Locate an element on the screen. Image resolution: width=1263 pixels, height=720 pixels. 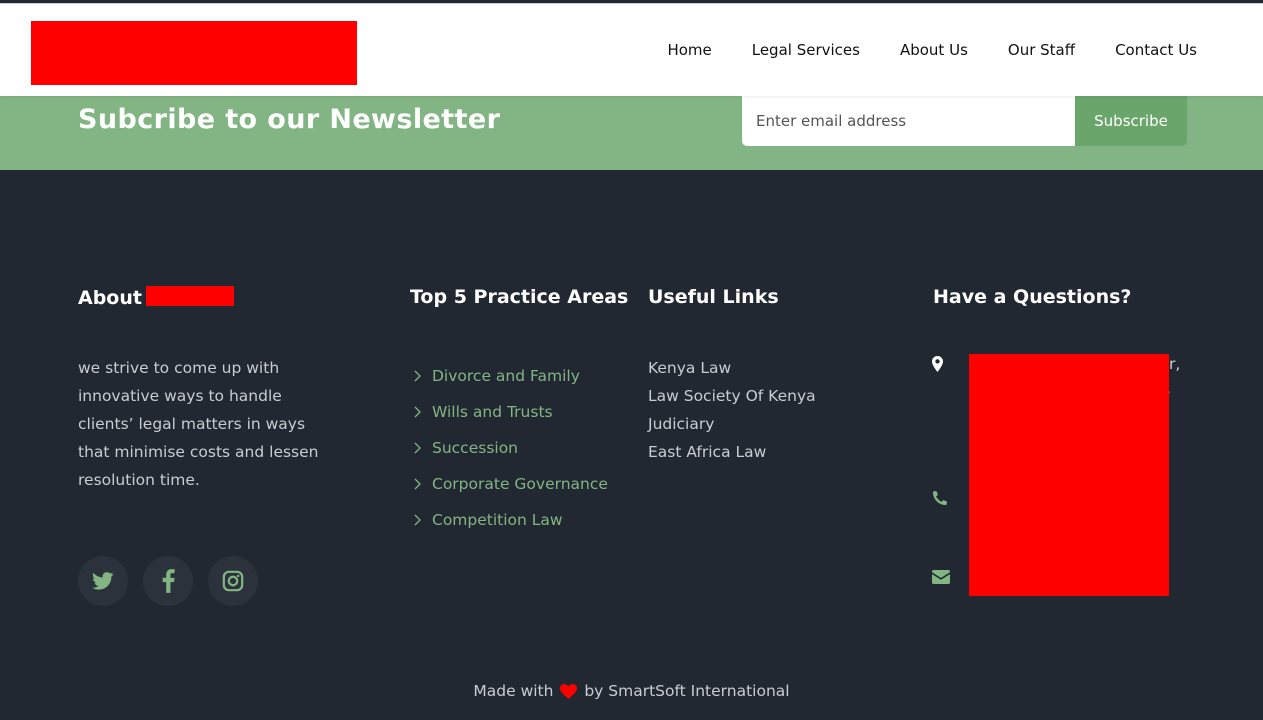
twitter-icon is located at coordinates (103, 581).